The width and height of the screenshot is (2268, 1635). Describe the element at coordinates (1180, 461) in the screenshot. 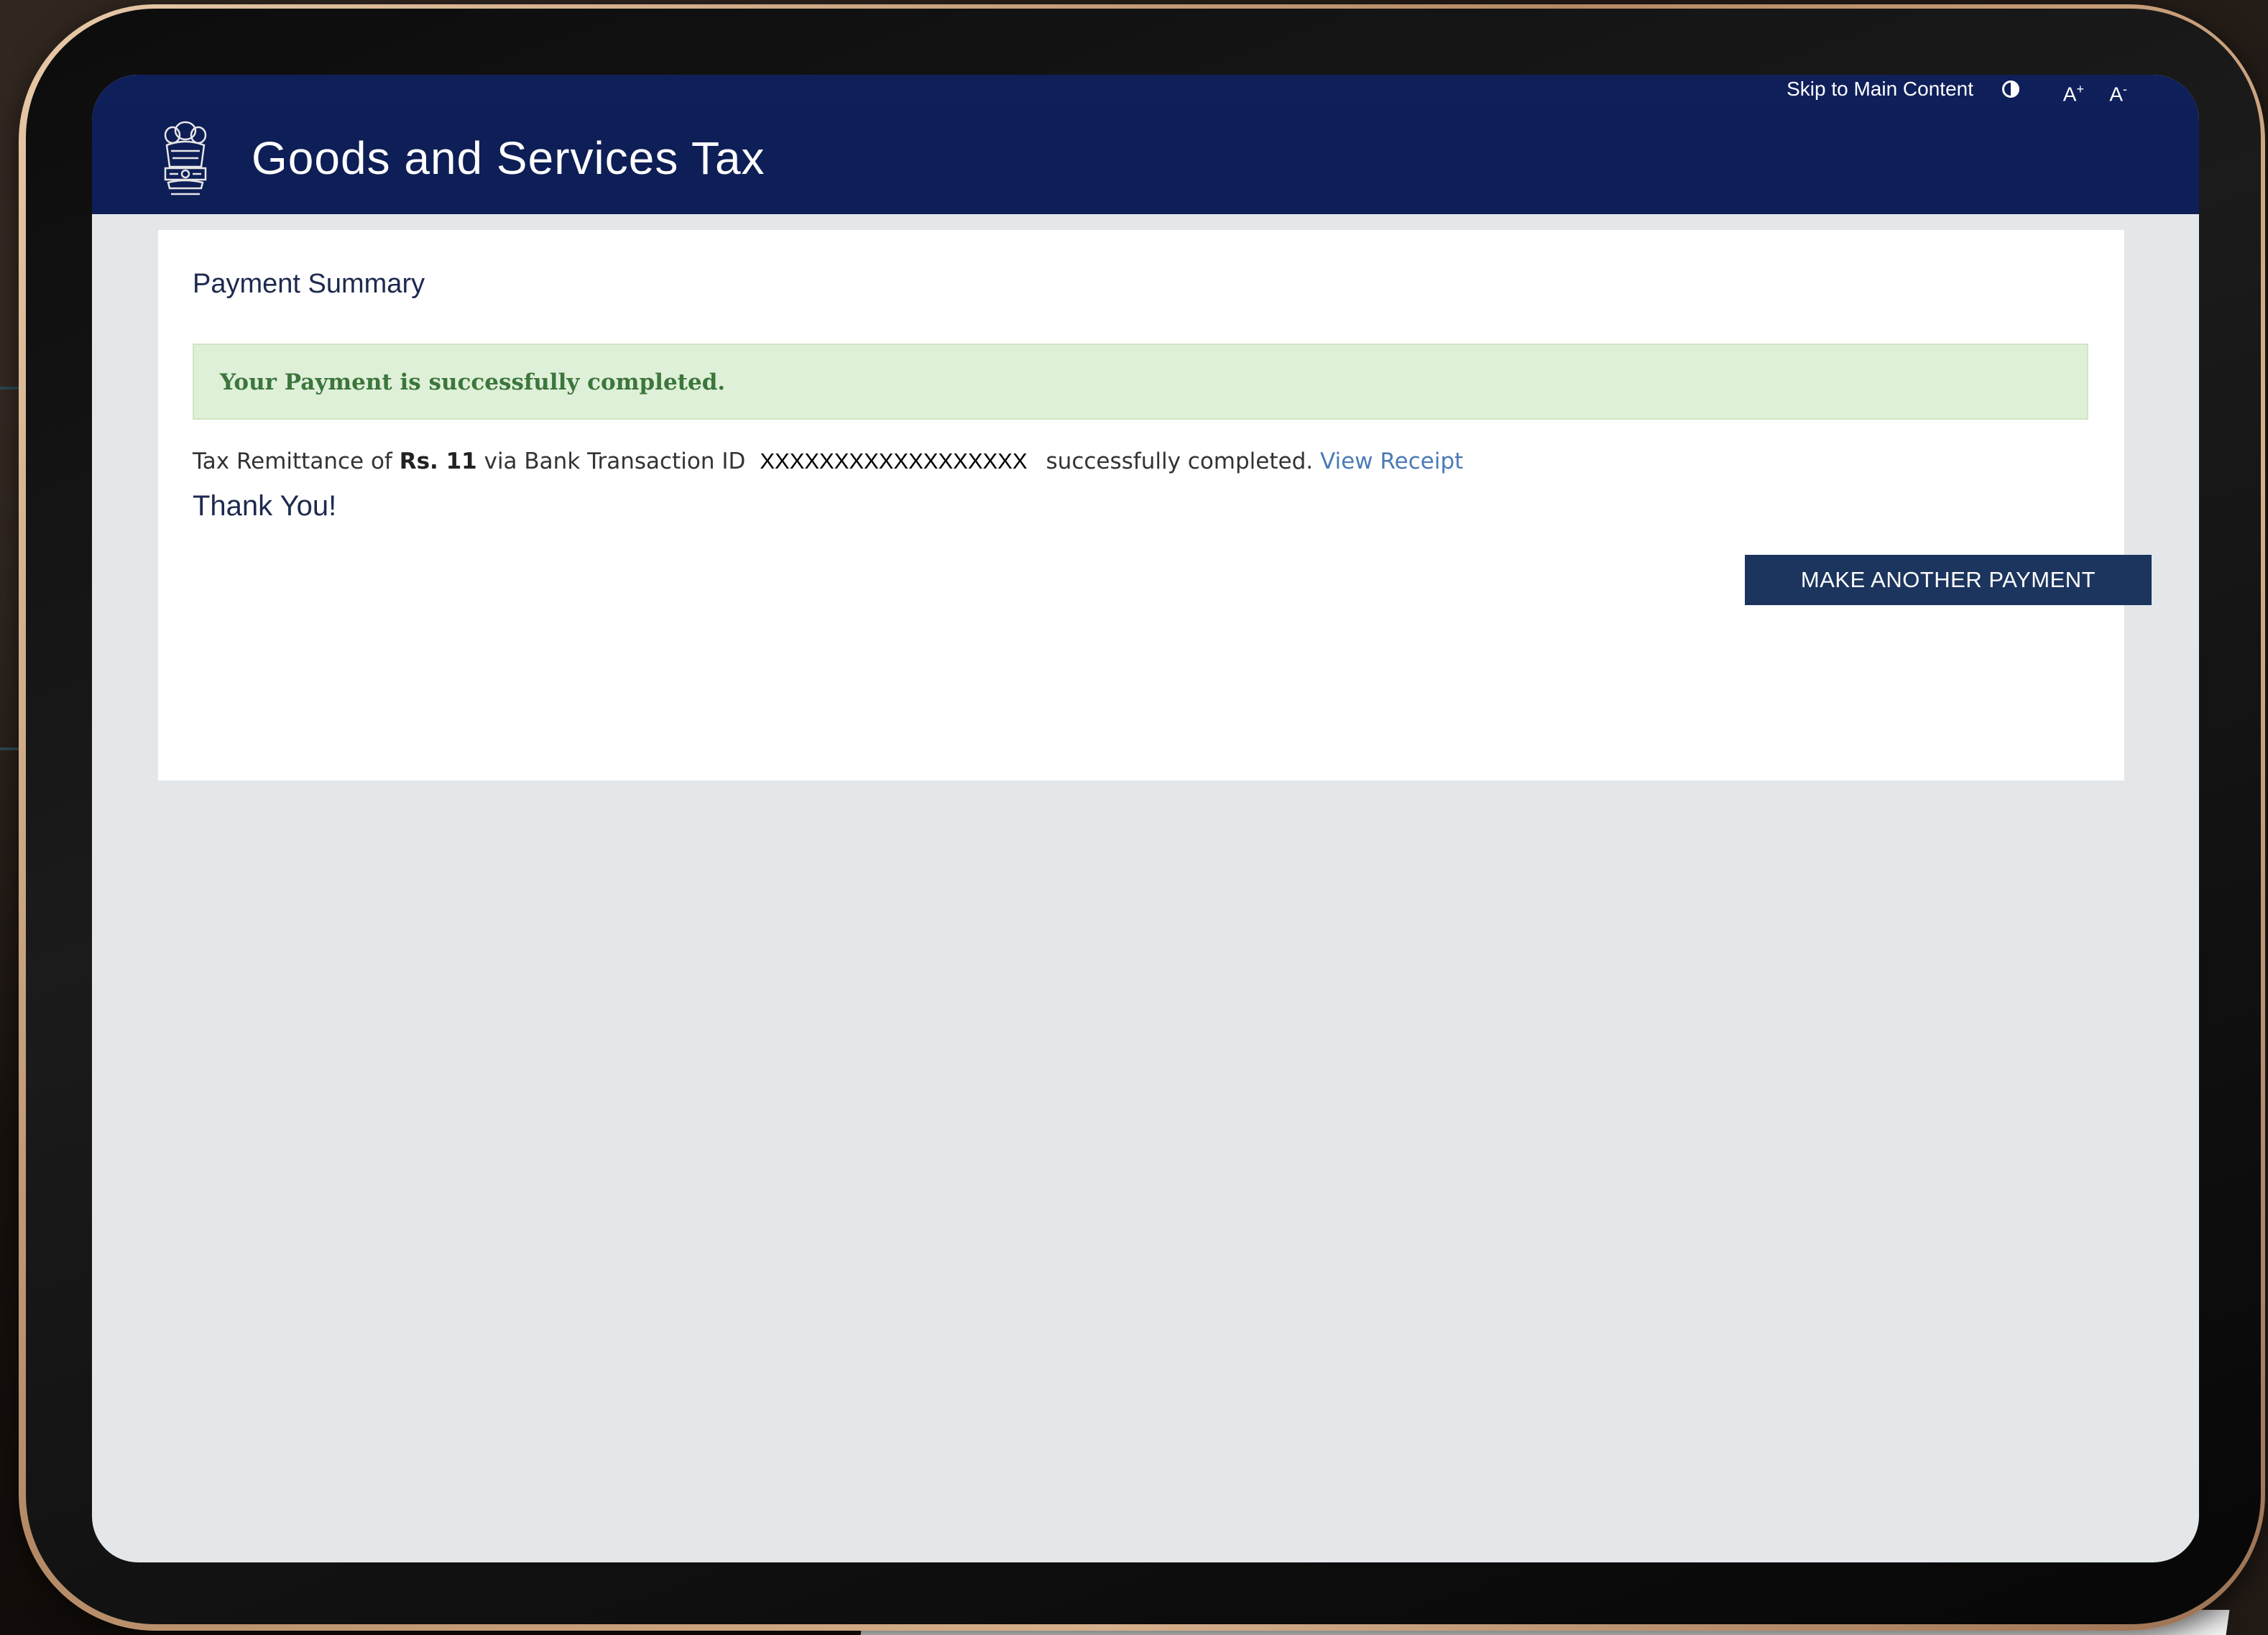

I see `remittance-suffix: successfully completed.` at that location.